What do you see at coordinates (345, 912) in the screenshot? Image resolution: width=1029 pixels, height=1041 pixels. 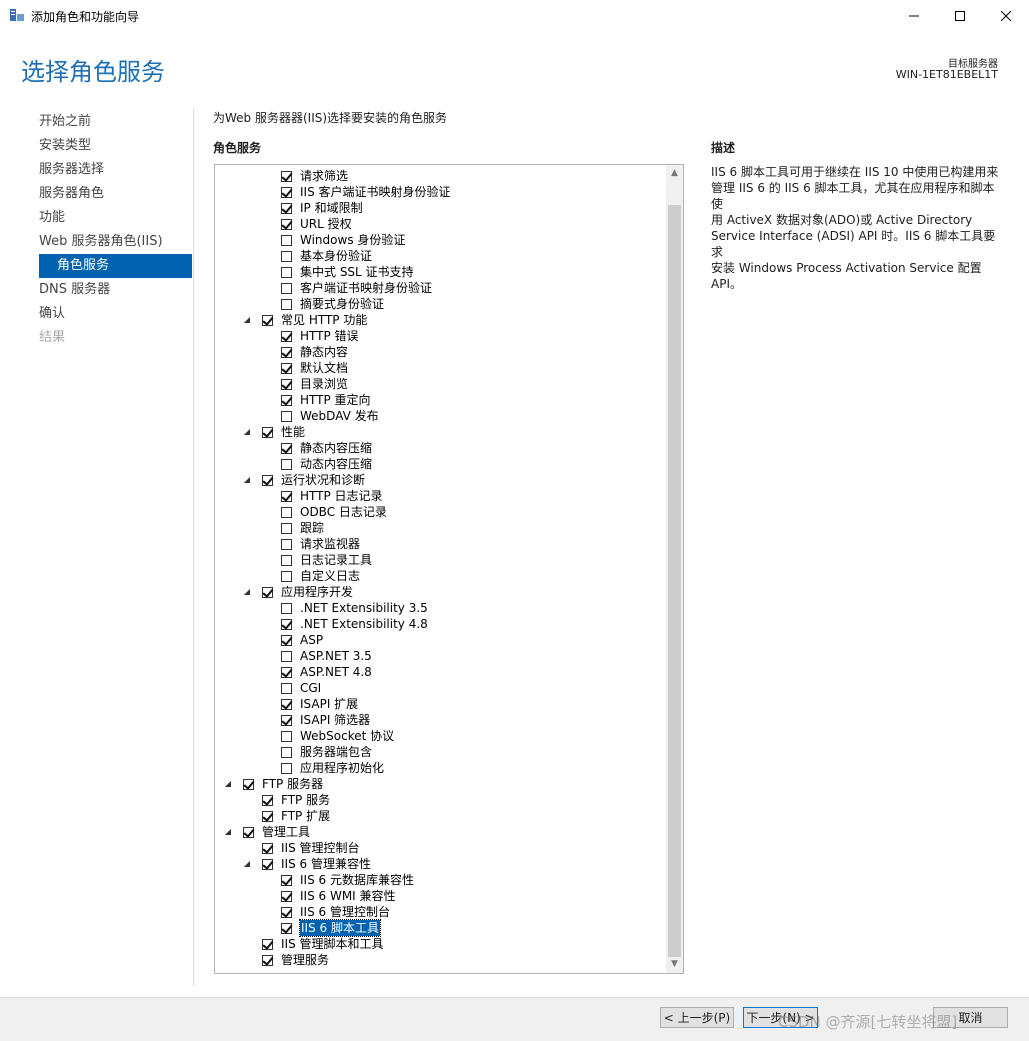 I see `tree-item-label: IIS 6 管理控制台` at bounding box center [345, 912].